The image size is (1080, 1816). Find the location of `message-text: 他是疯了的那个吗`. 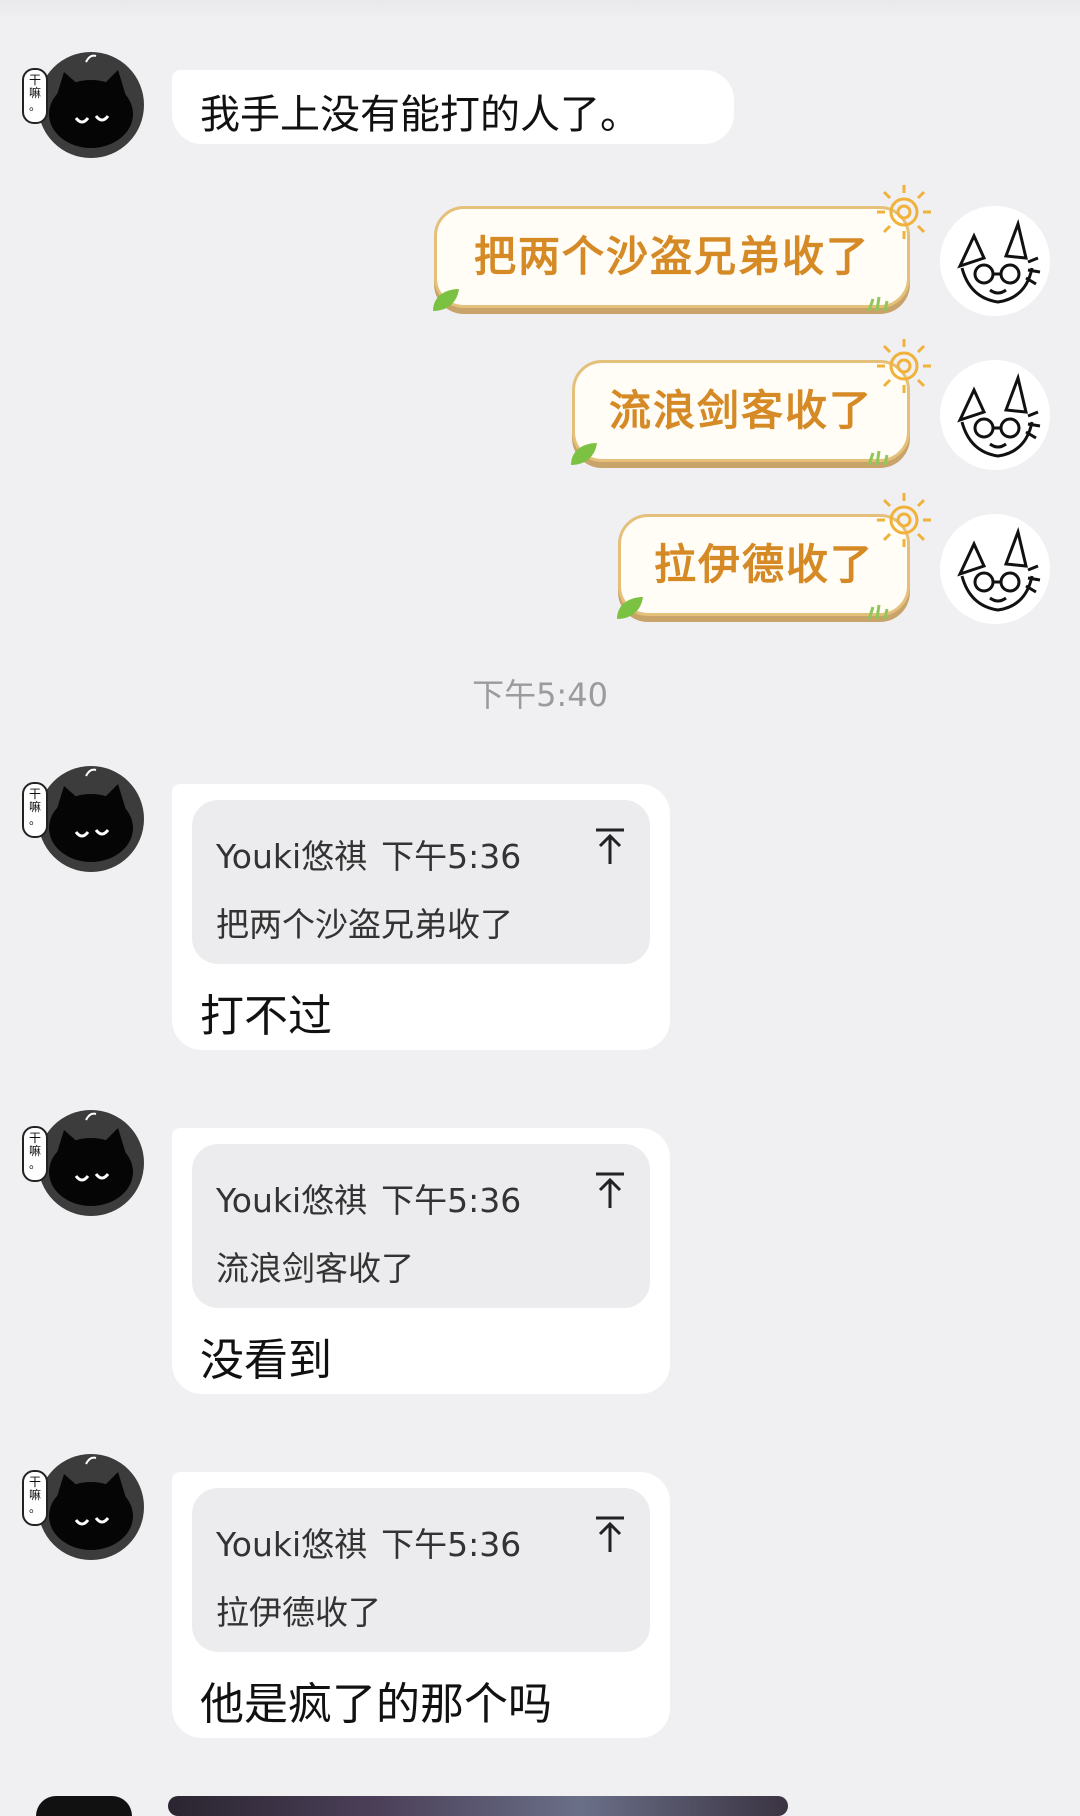

message-text: 他是疯了的那个吗 is located at coordinates (376, 1704).